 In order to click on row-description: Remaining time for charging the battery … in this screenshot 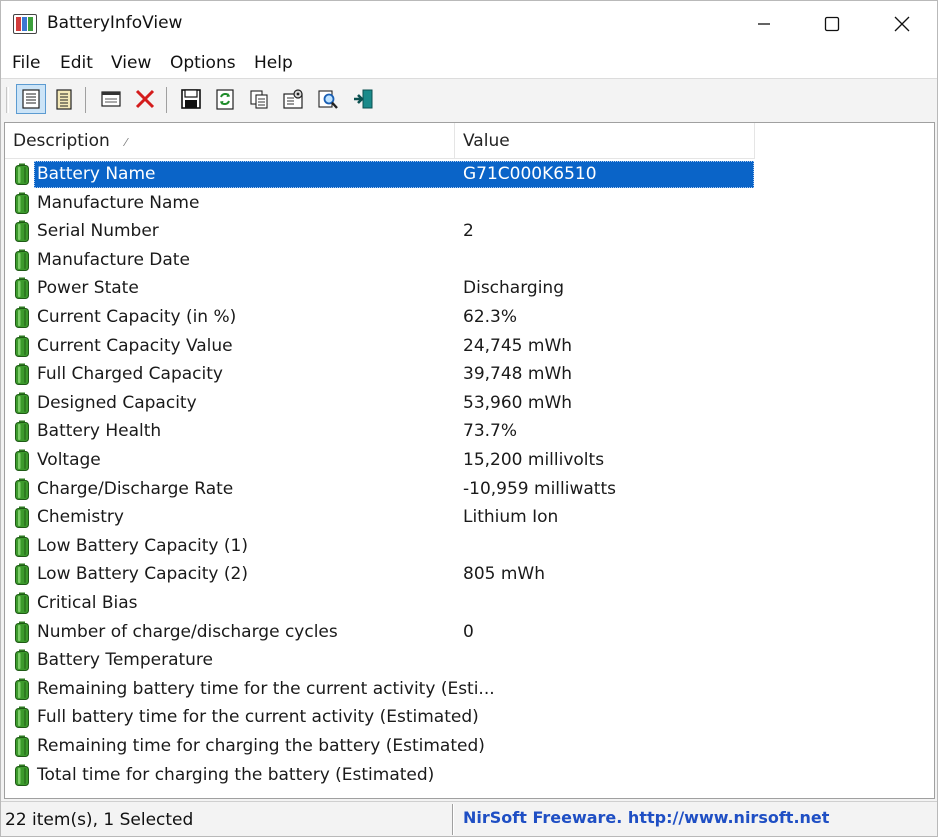, I will do `click(261, 746)`.